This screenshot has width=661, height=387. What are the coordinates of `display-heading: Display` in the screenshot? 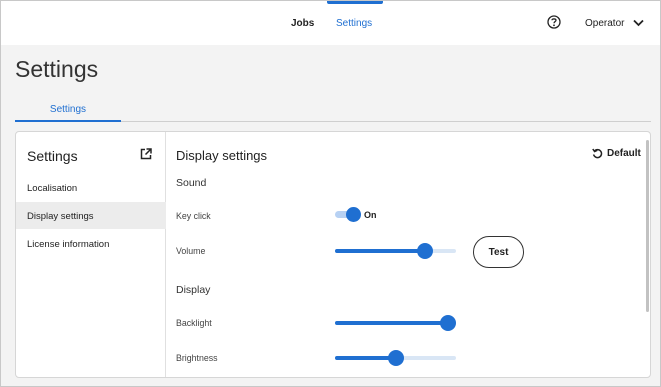 It's located at (193, 290).